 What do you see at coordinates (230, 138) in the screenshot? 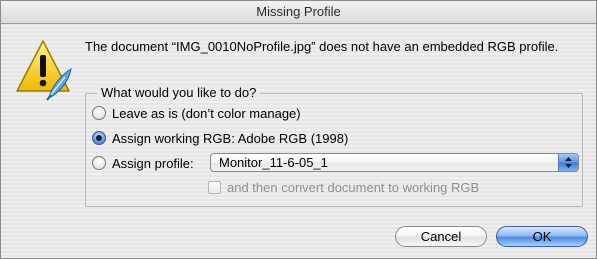
I see `radio-assign-working-rgb-label: Assign working RGB: Adobe RGB (1998)` at bounding box center [230, 138].